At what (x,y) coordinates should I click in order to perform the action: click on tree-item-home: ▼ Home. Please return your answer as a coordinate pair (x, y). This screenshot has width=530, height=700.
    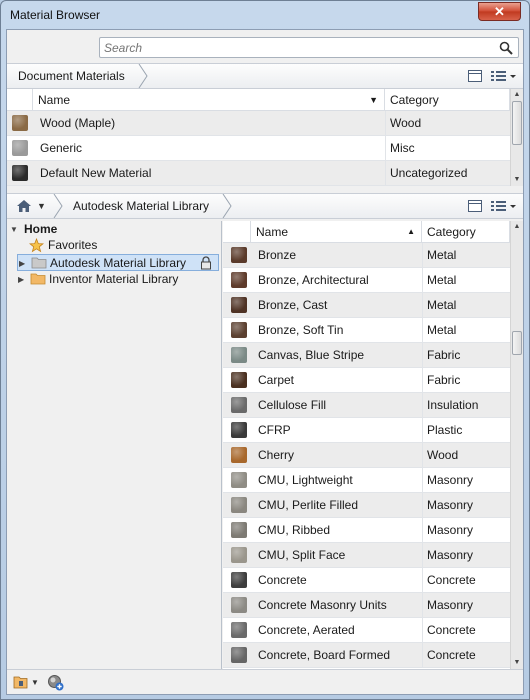
    Looking at the image, I should click on (112, 229).